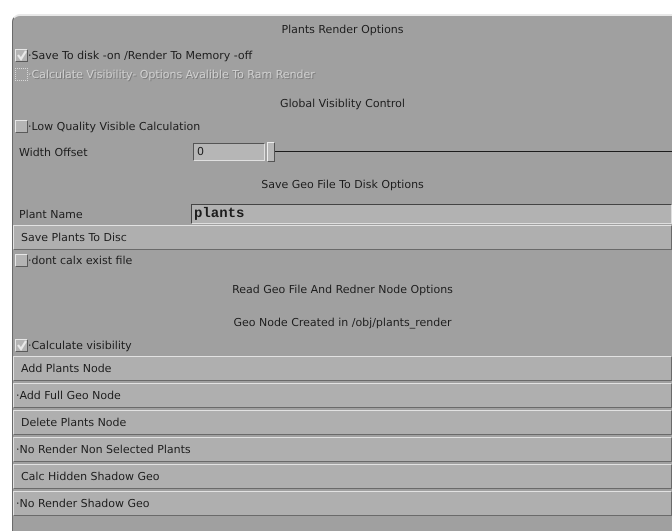  Describe the element at coordinates (342, 422) in the screenshot. I see `action-button: Delete Plants Node` at that location.